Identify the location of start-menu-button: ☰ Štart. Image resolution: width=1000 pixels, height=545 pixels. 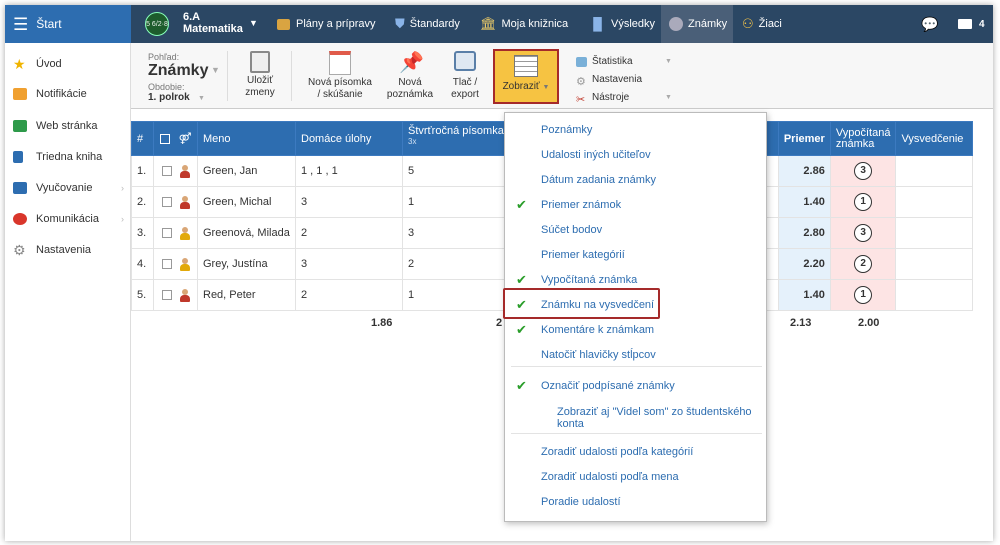
(68, 24).